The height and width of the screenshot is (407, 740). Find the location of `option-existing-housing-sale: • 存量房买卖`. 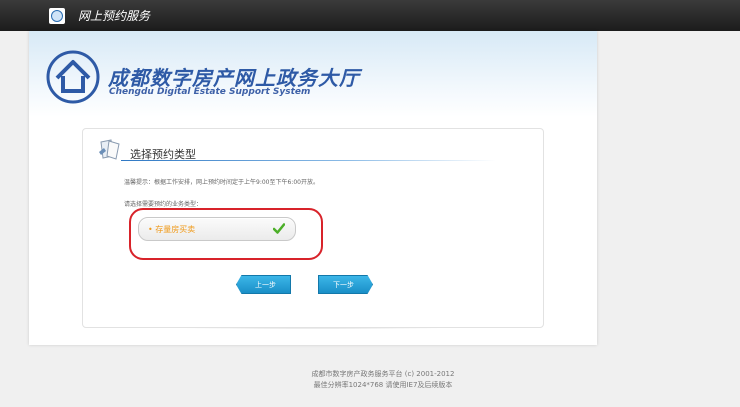

option-existing-housing-sale: • 存量房买卖 is located at coordinates (217, 229).